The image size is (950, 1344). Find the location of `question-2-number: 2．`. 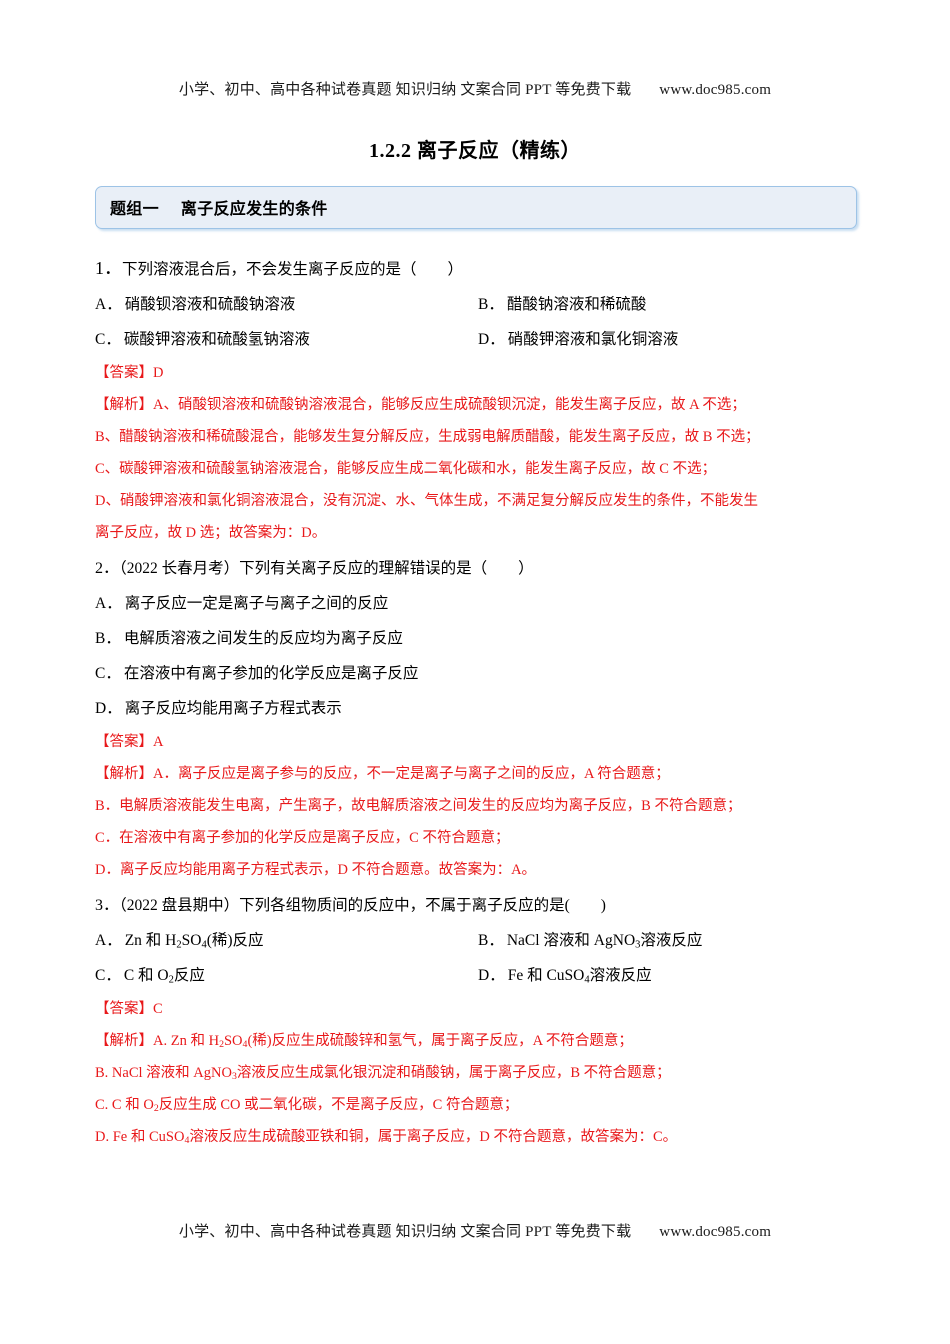

question-2-number: 2． is located at coordinates (107, 568).